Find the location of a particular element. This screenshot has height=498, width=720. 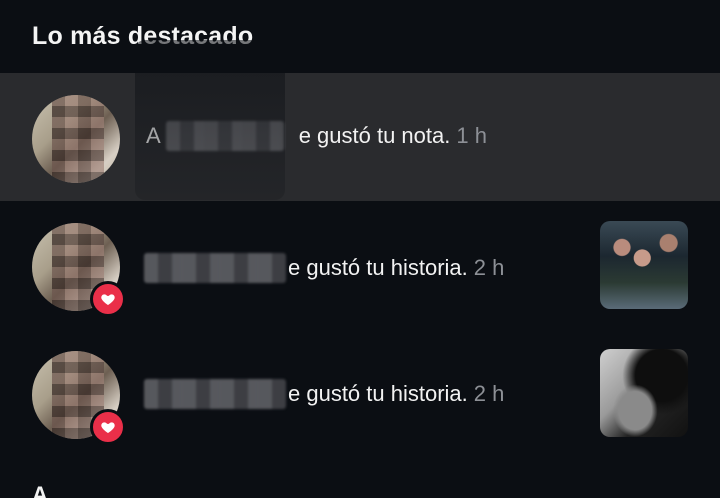

next-section-title-peek: A is located at coordinates (40, 490).